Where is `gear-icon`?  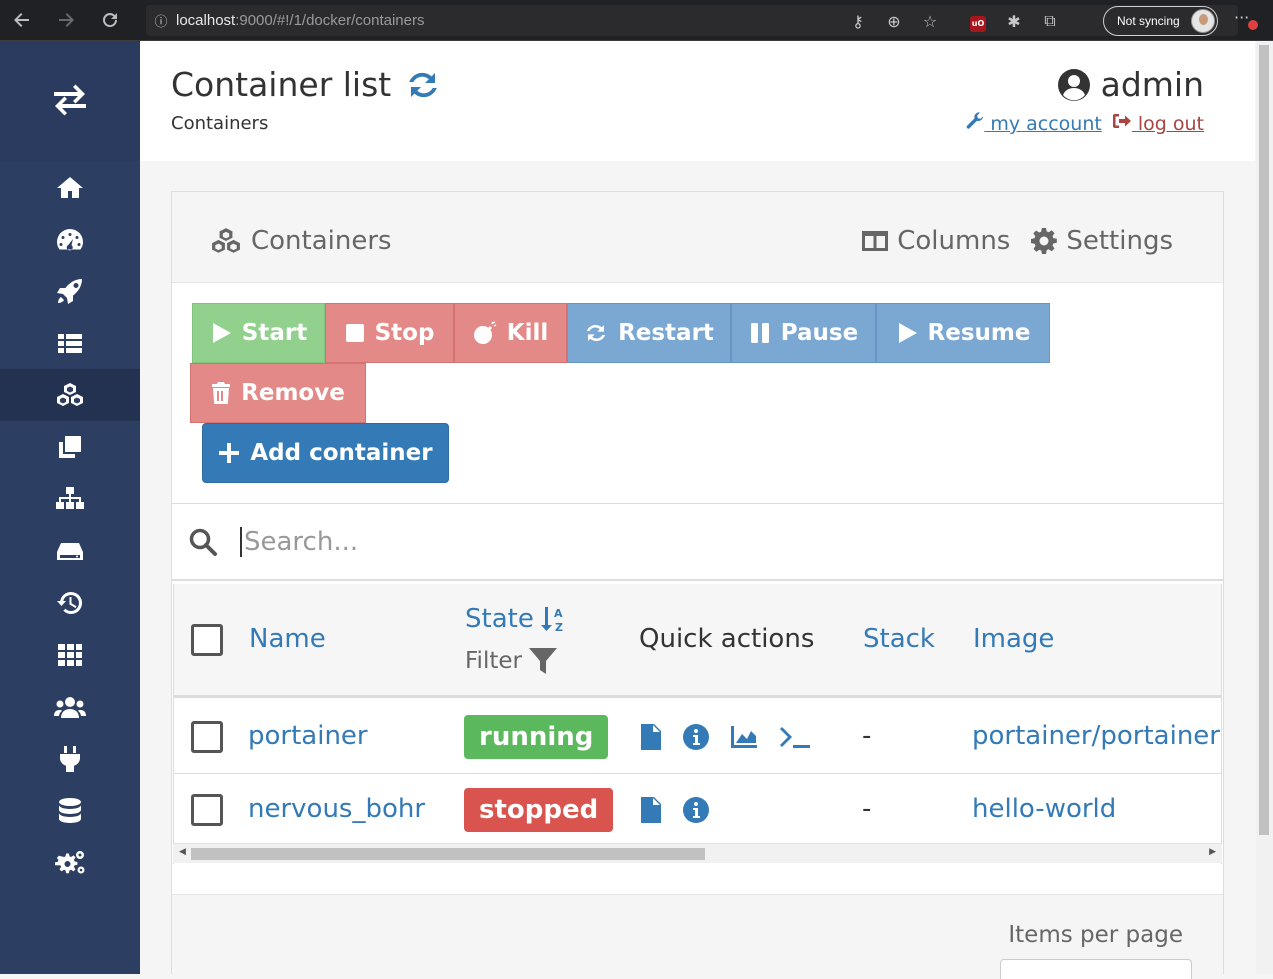 gear-icon is located at coordinates (1044, 241).